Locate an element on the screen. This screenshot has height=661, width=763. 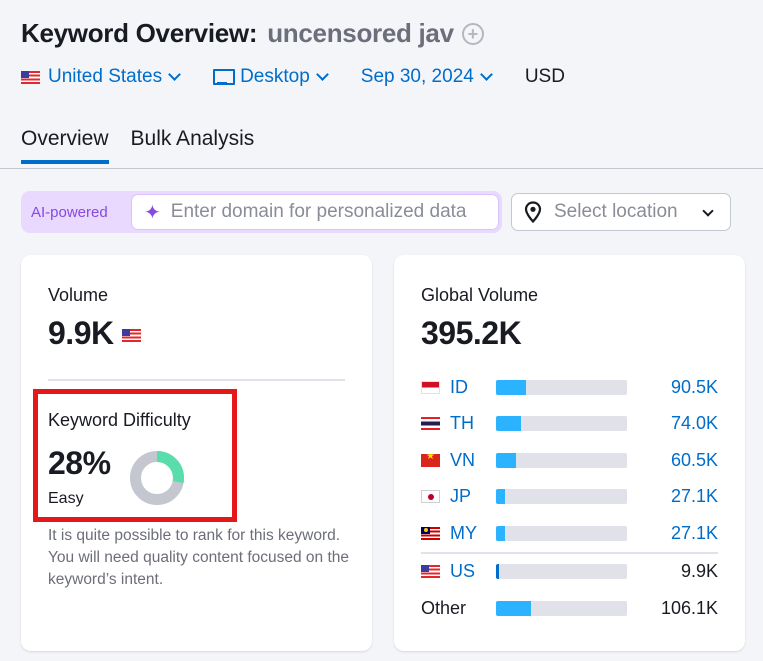
country-code-link: US is located at coordinates (473, 571).